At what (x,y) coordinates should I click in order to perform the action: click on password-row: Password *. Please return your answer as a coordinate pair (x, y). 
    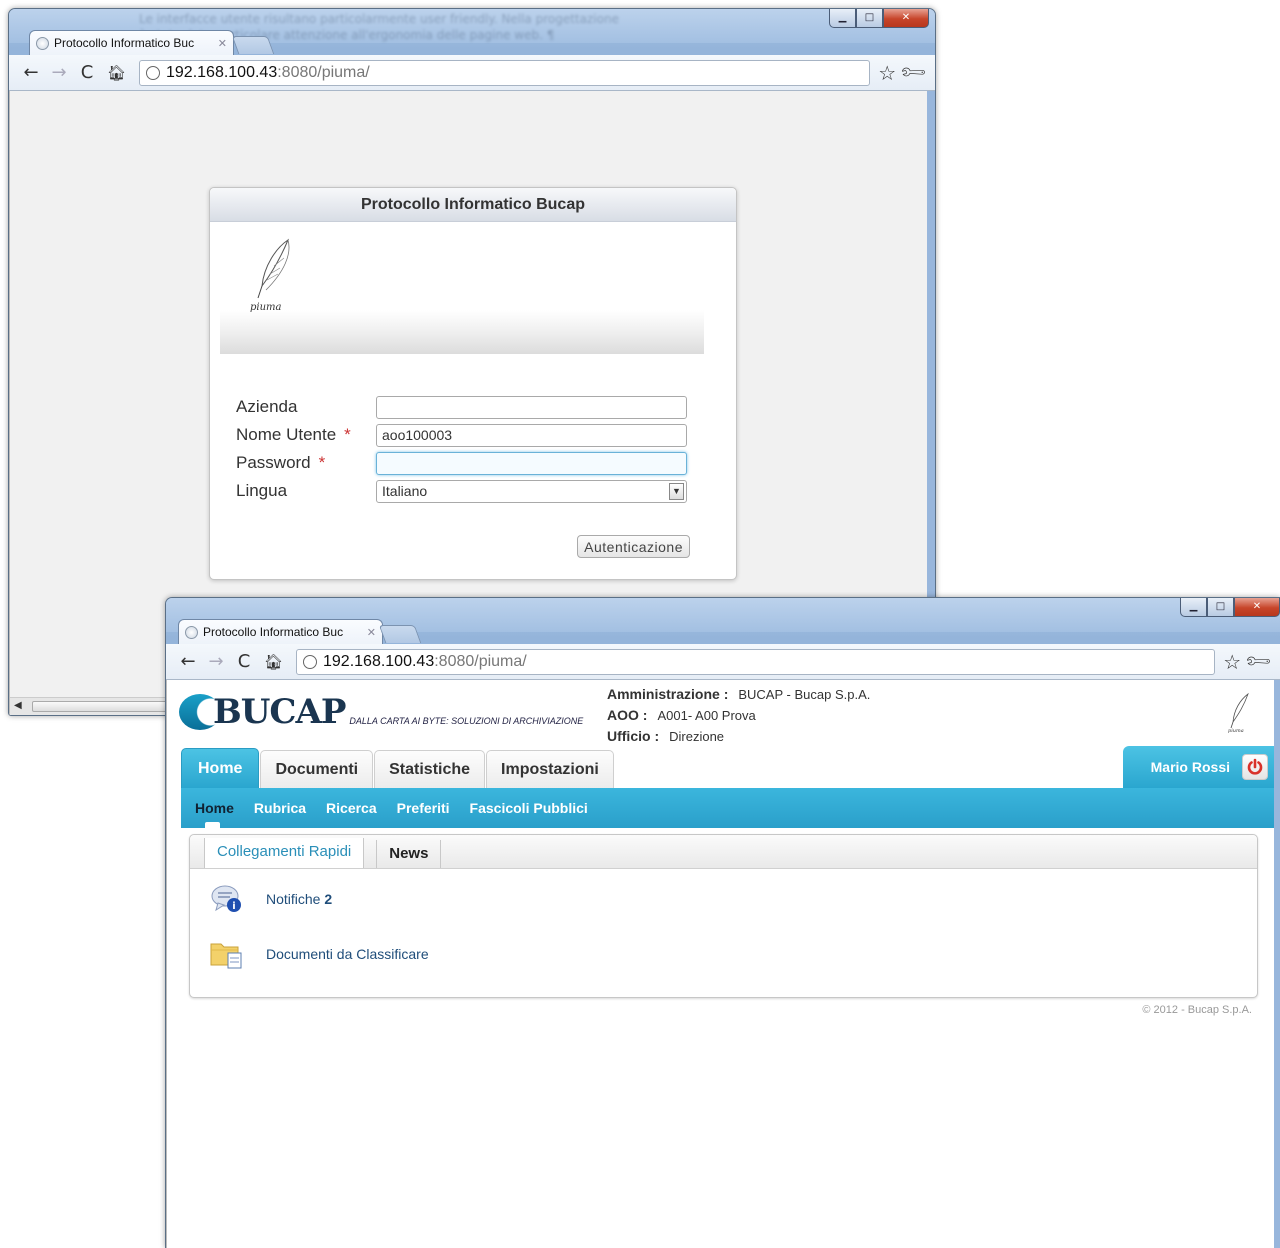
    Looking at the image, I should click on (466, 463).